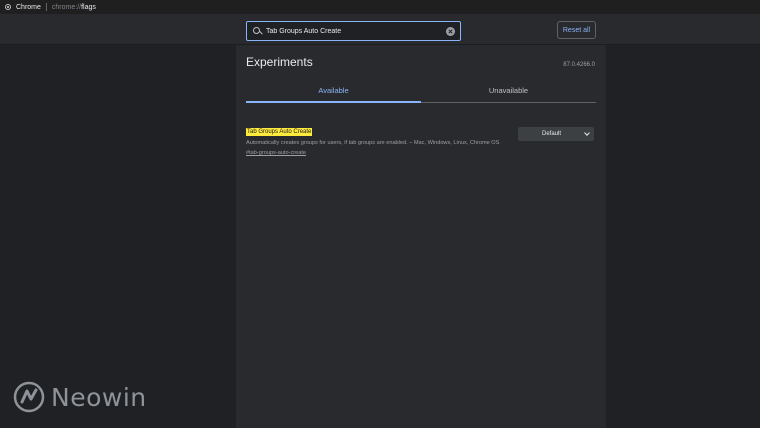  What do you see at coordinates (333, 91) in the screenshot?
I see `tab-available: Available` at bounding box center [333, 91].